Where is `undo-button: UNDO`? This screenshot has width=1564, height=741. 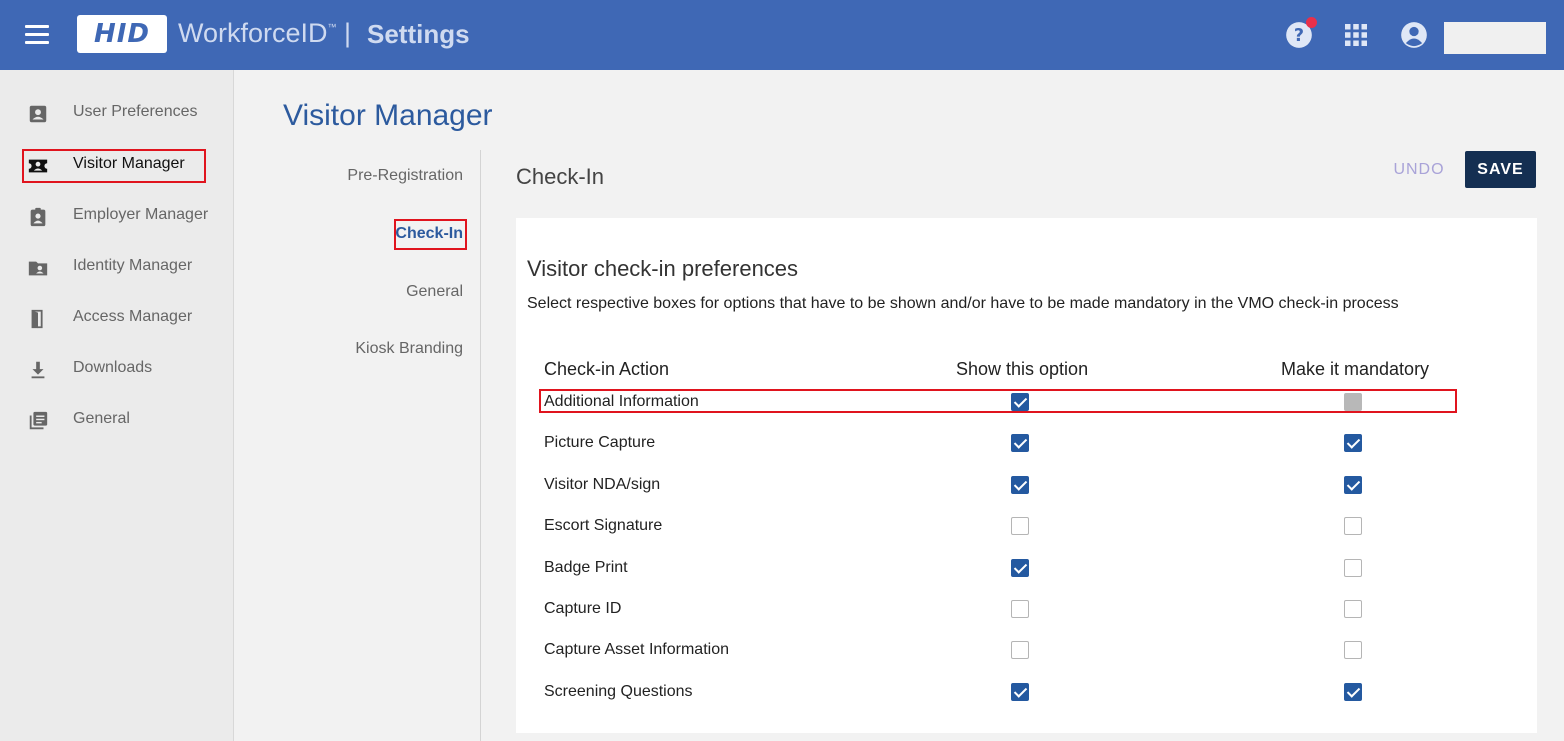 undo-button: UNDO is located at coordinates (1419, 170).